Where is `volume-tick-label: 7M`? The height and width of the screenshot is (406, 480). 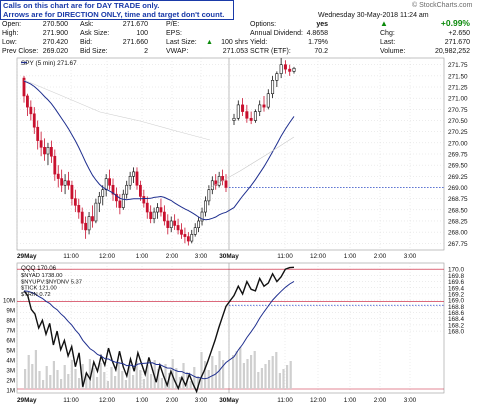 volume-tick-label: 7M is located at coordinates (10, 331).